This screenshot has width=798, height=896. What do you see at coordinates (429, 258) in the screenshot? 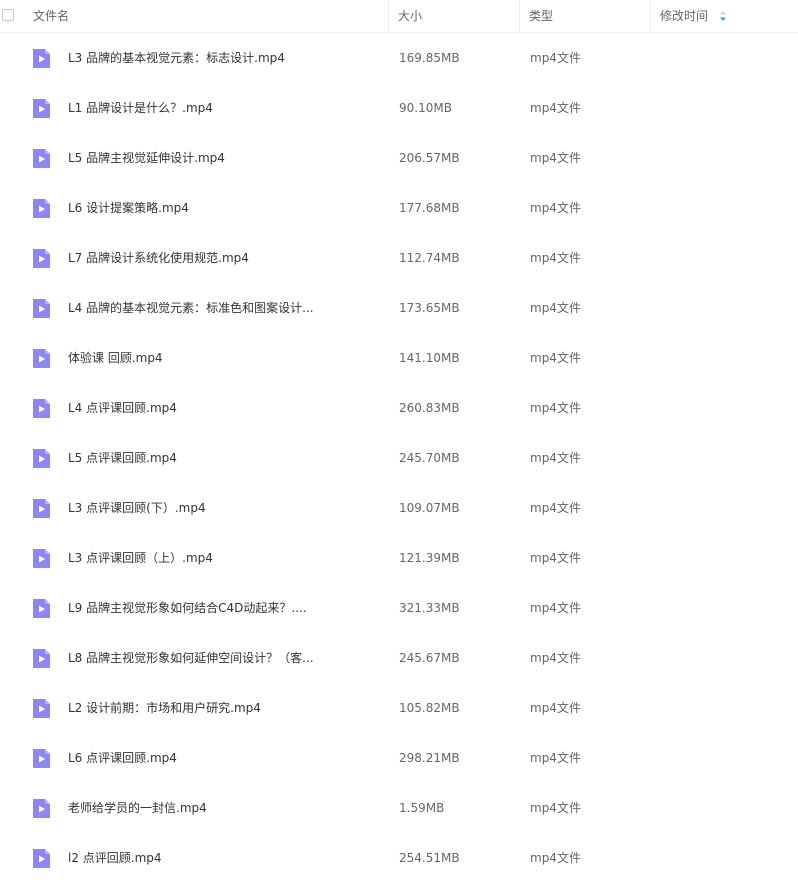
I see `file-size: 112.74MB` at bounding box center [429, 258].